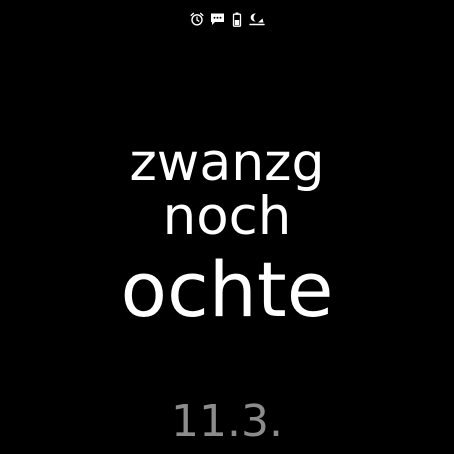  I want to click on alarm-clock-icon, so click(197, 19).